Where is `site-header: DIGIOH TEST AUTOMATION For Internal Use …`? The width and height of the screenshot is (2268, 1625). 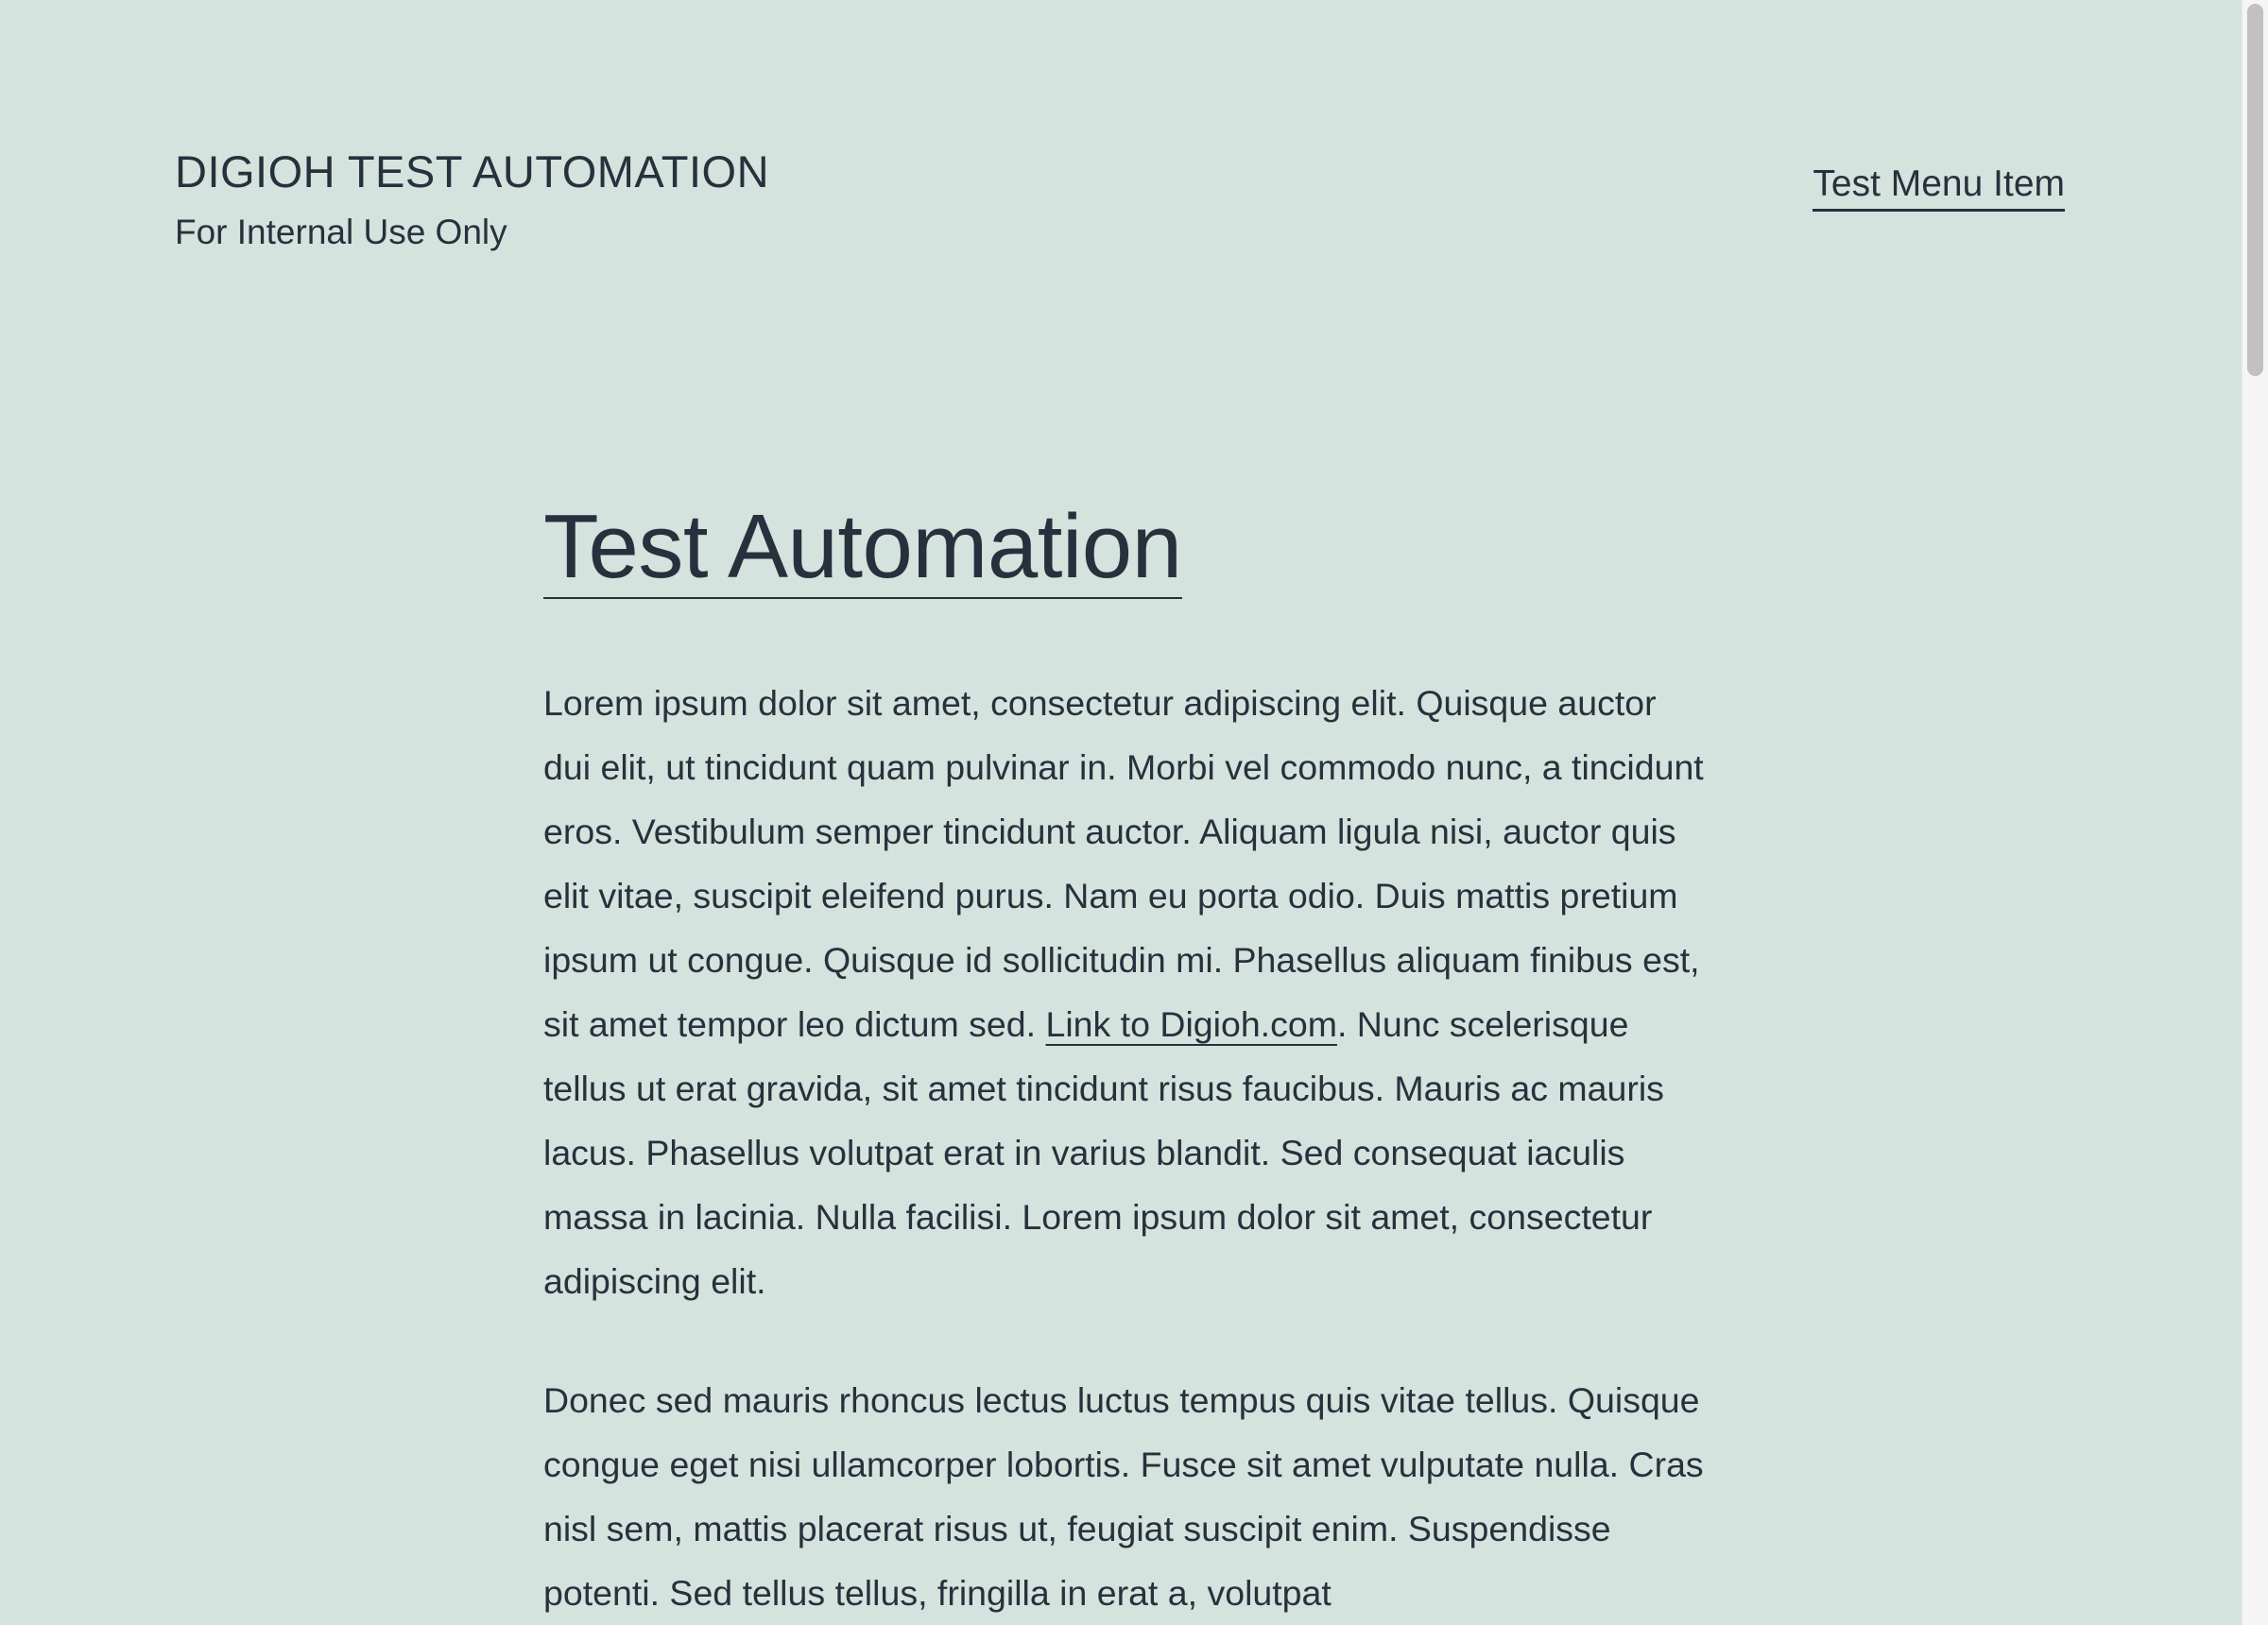
site-header: DIGIOH TEST AUTOMATION For Internal Use … is located at coordinates (472, 200).